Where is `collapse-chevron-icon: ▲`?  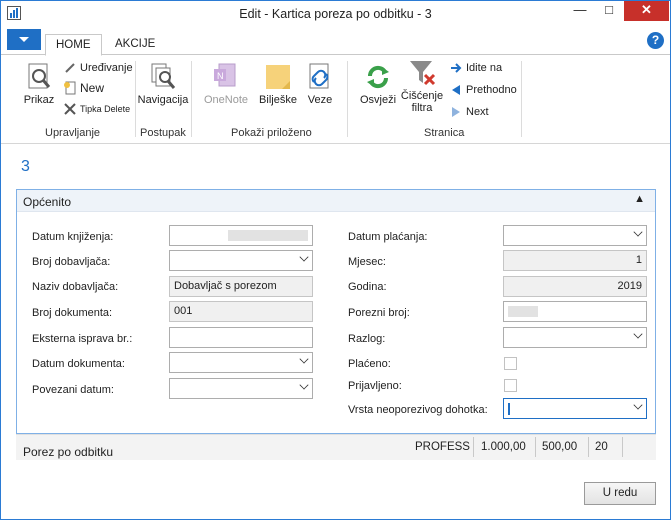
collapse-chevron-icon: ▲ is located at coordinates (639, 199).